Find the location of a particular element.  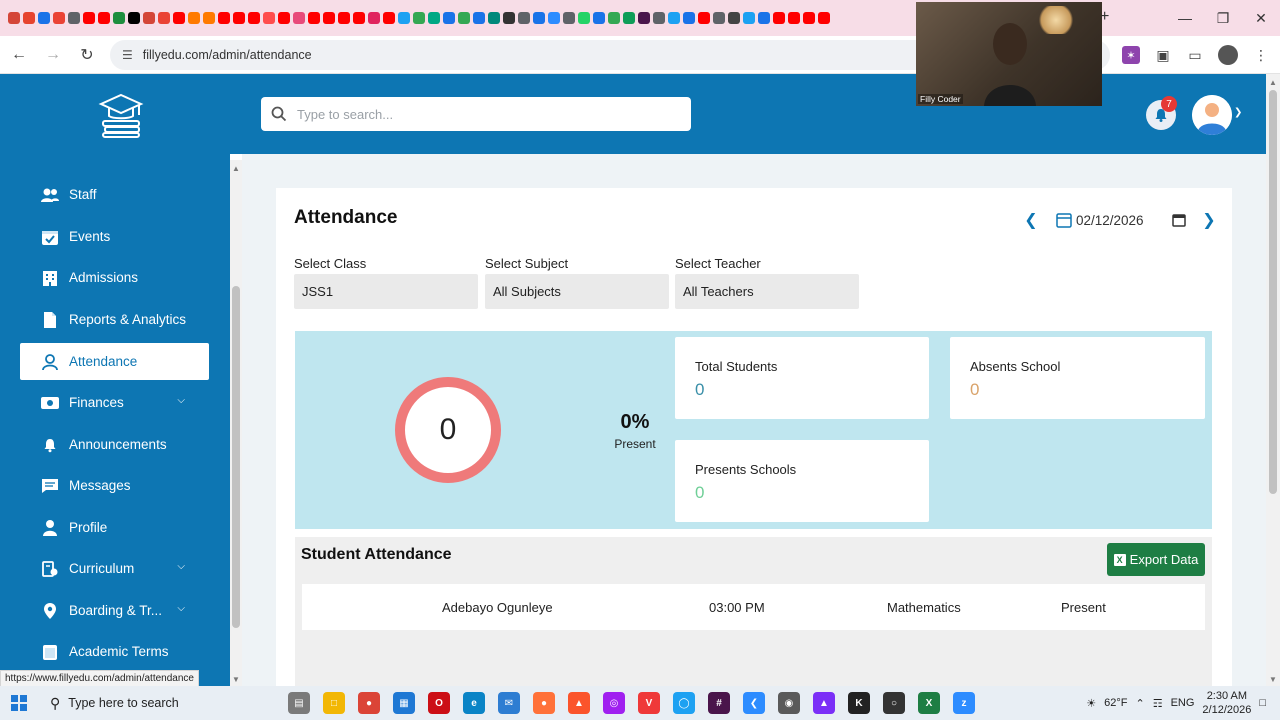

task-view-icon: ▤ is located at coordinates (299, 703).